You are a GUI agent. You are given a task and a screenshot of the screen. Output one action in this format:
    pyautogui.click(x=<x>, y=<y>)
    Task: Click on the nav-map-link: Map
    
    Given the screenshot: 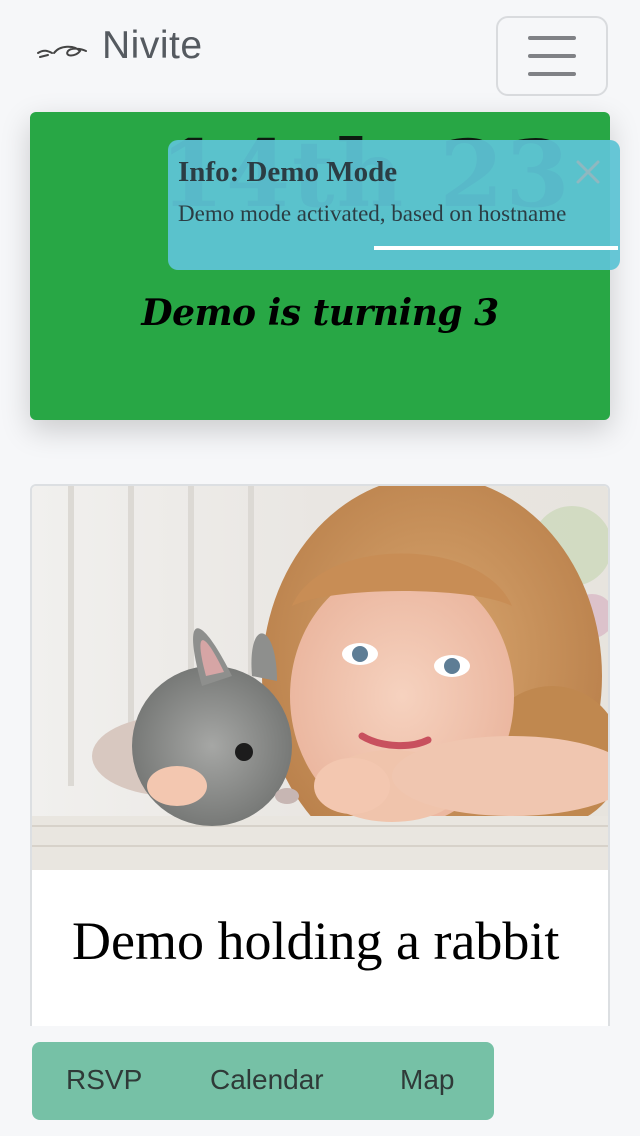 What is the action you would take?
    pyautogui.click(x=427, y=1080)
    